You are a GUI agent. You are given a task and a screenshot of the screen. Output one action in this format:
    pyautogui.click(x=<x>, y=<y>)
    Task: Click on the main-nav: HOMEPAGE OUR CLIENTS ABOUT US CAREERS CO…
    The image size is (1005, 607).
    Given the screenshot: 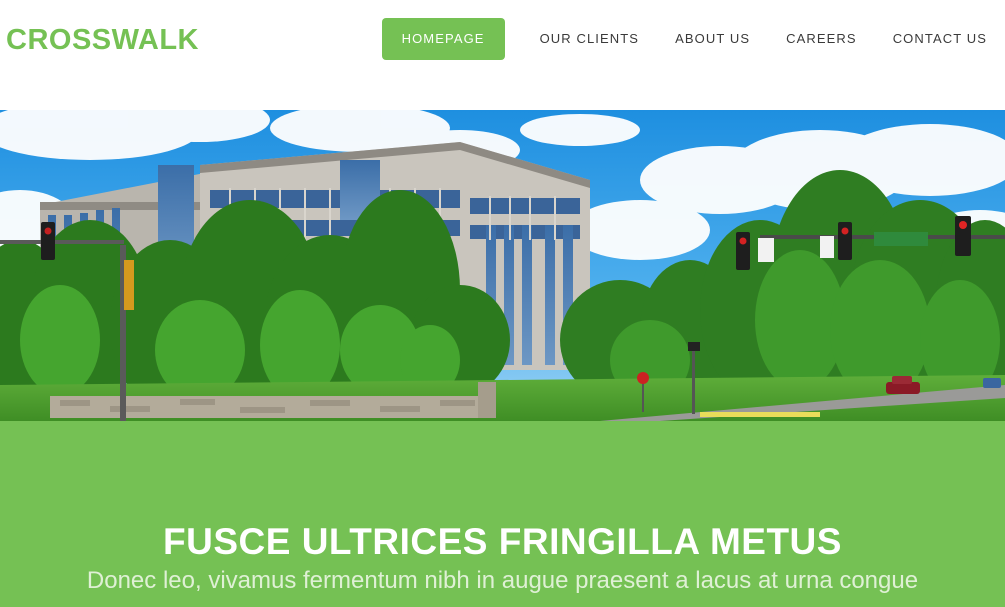 What is the action you would take?
    pyautogui.click(x=693, y=39)
    